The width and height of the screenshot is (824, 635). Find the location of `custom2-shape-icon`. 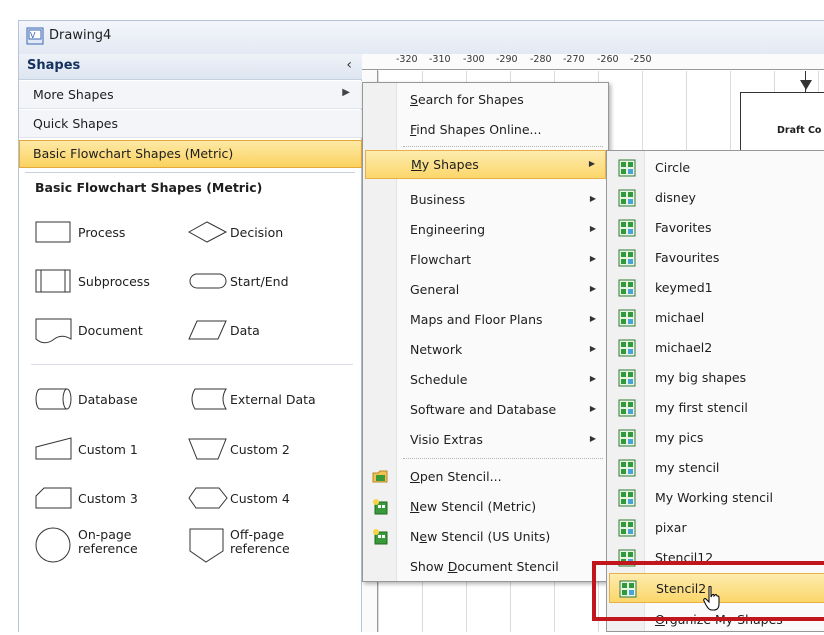

custom2-shape-icon is located at coordinates (207, 449).